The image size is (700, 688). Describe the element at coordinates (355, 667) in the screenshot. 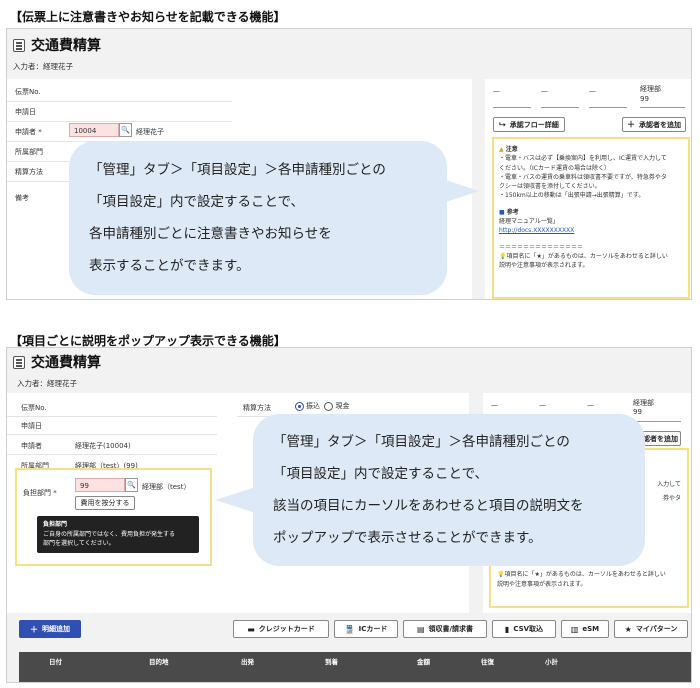

I see `detail-table-header: 日付 目的地 出発 到着 金額 往復 小計` at that location.